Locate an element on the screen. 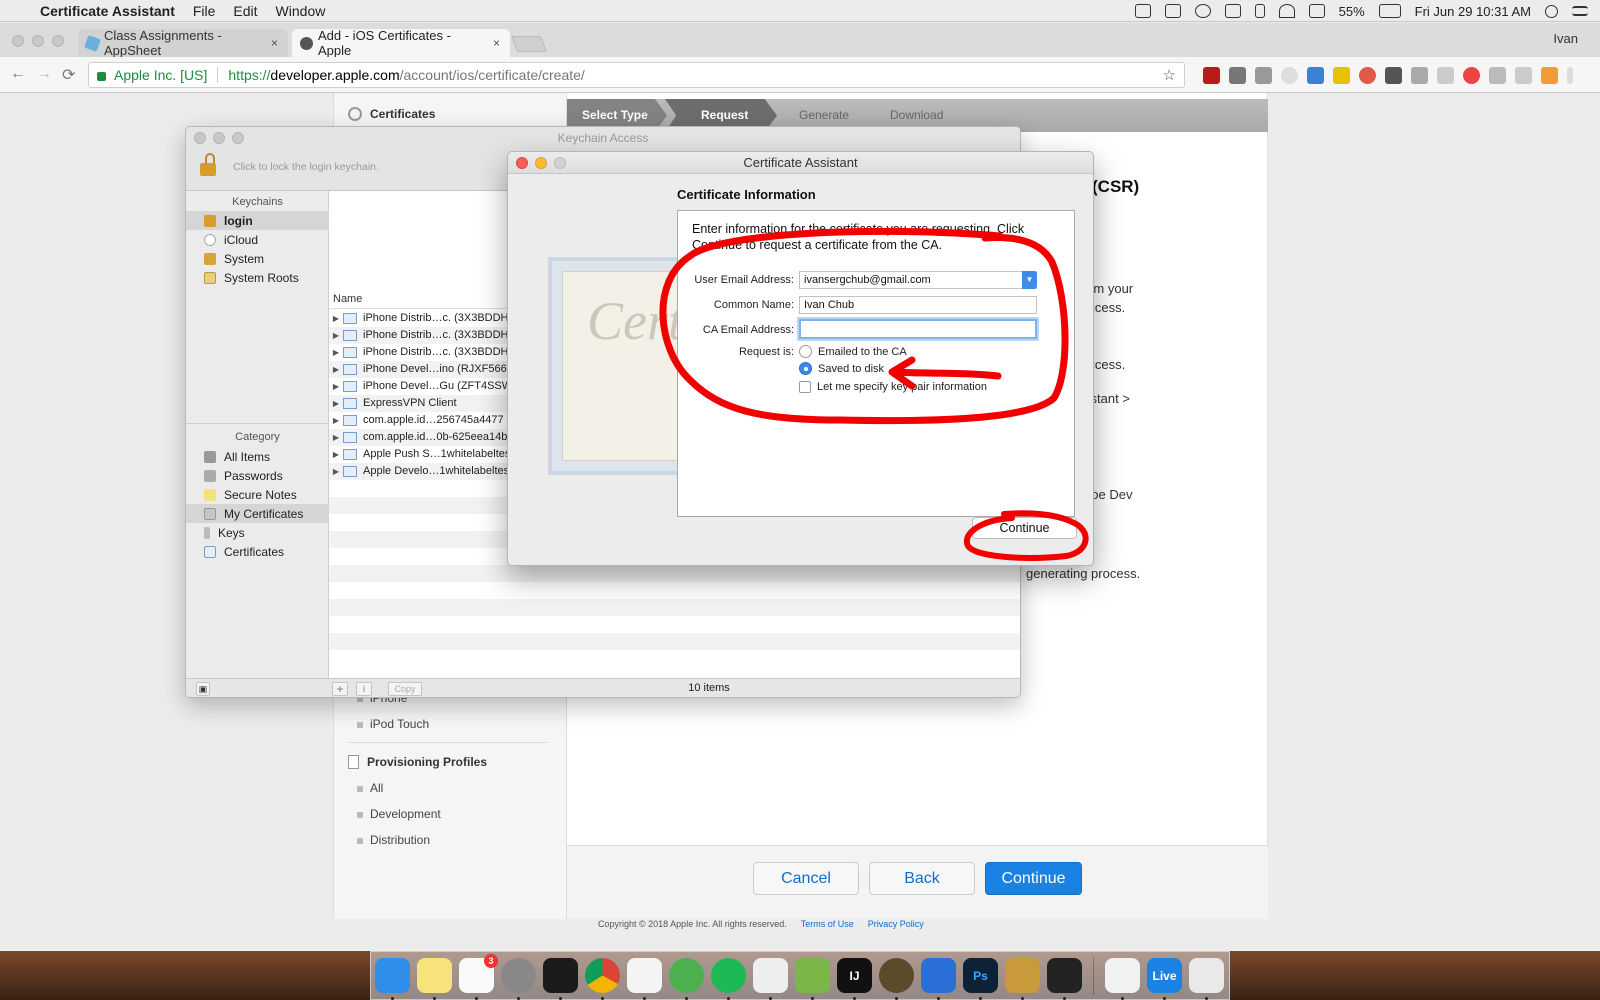 This screenshot has width=1600, height=1000. bookmark-star-icon: ☆ is located at coordinates (1169, 75).